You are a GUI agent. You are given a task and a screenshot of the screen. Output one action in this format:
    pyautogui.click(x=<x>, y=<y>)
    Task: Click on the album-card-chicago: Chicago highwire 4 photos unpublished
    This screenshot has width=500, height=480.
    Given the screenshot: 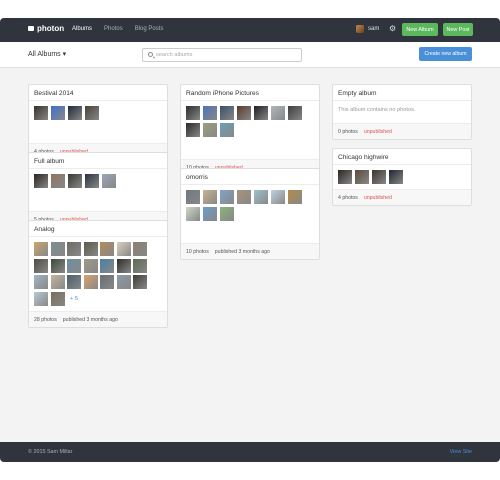 What is the action you would take?
    pyautogui.click(x=402, y=177)
    